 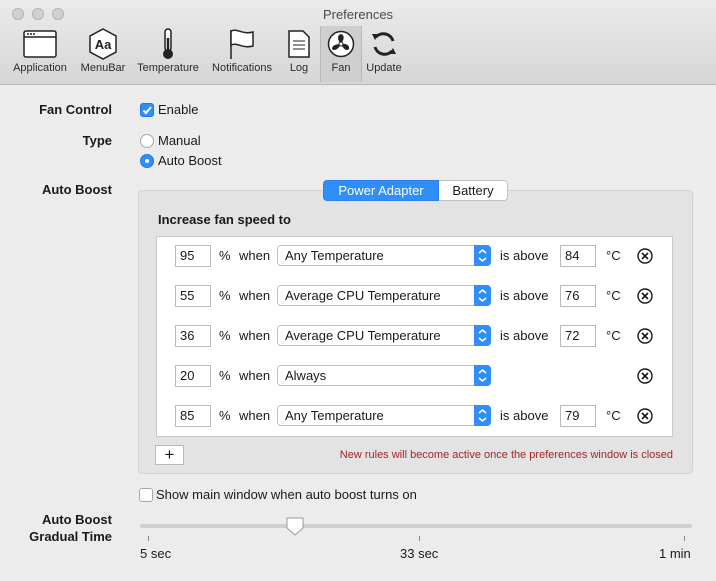 I want to click on toolbar-fan: Fan, so click(x=341, y=54).